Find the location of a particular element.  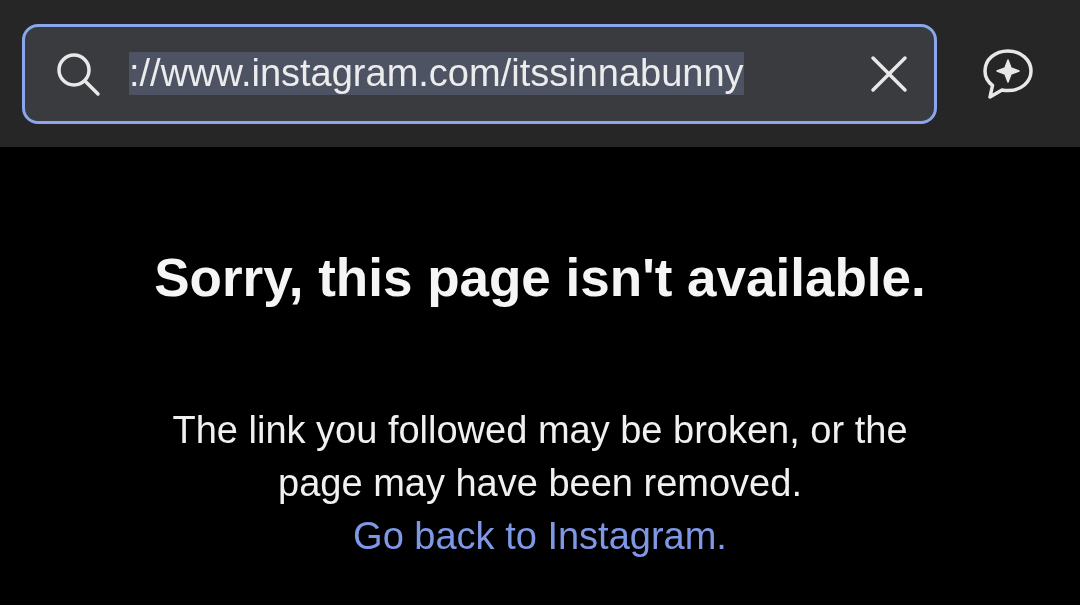

page-heading: Sorry, this page isn't available. is located at coordinates (540, 277).